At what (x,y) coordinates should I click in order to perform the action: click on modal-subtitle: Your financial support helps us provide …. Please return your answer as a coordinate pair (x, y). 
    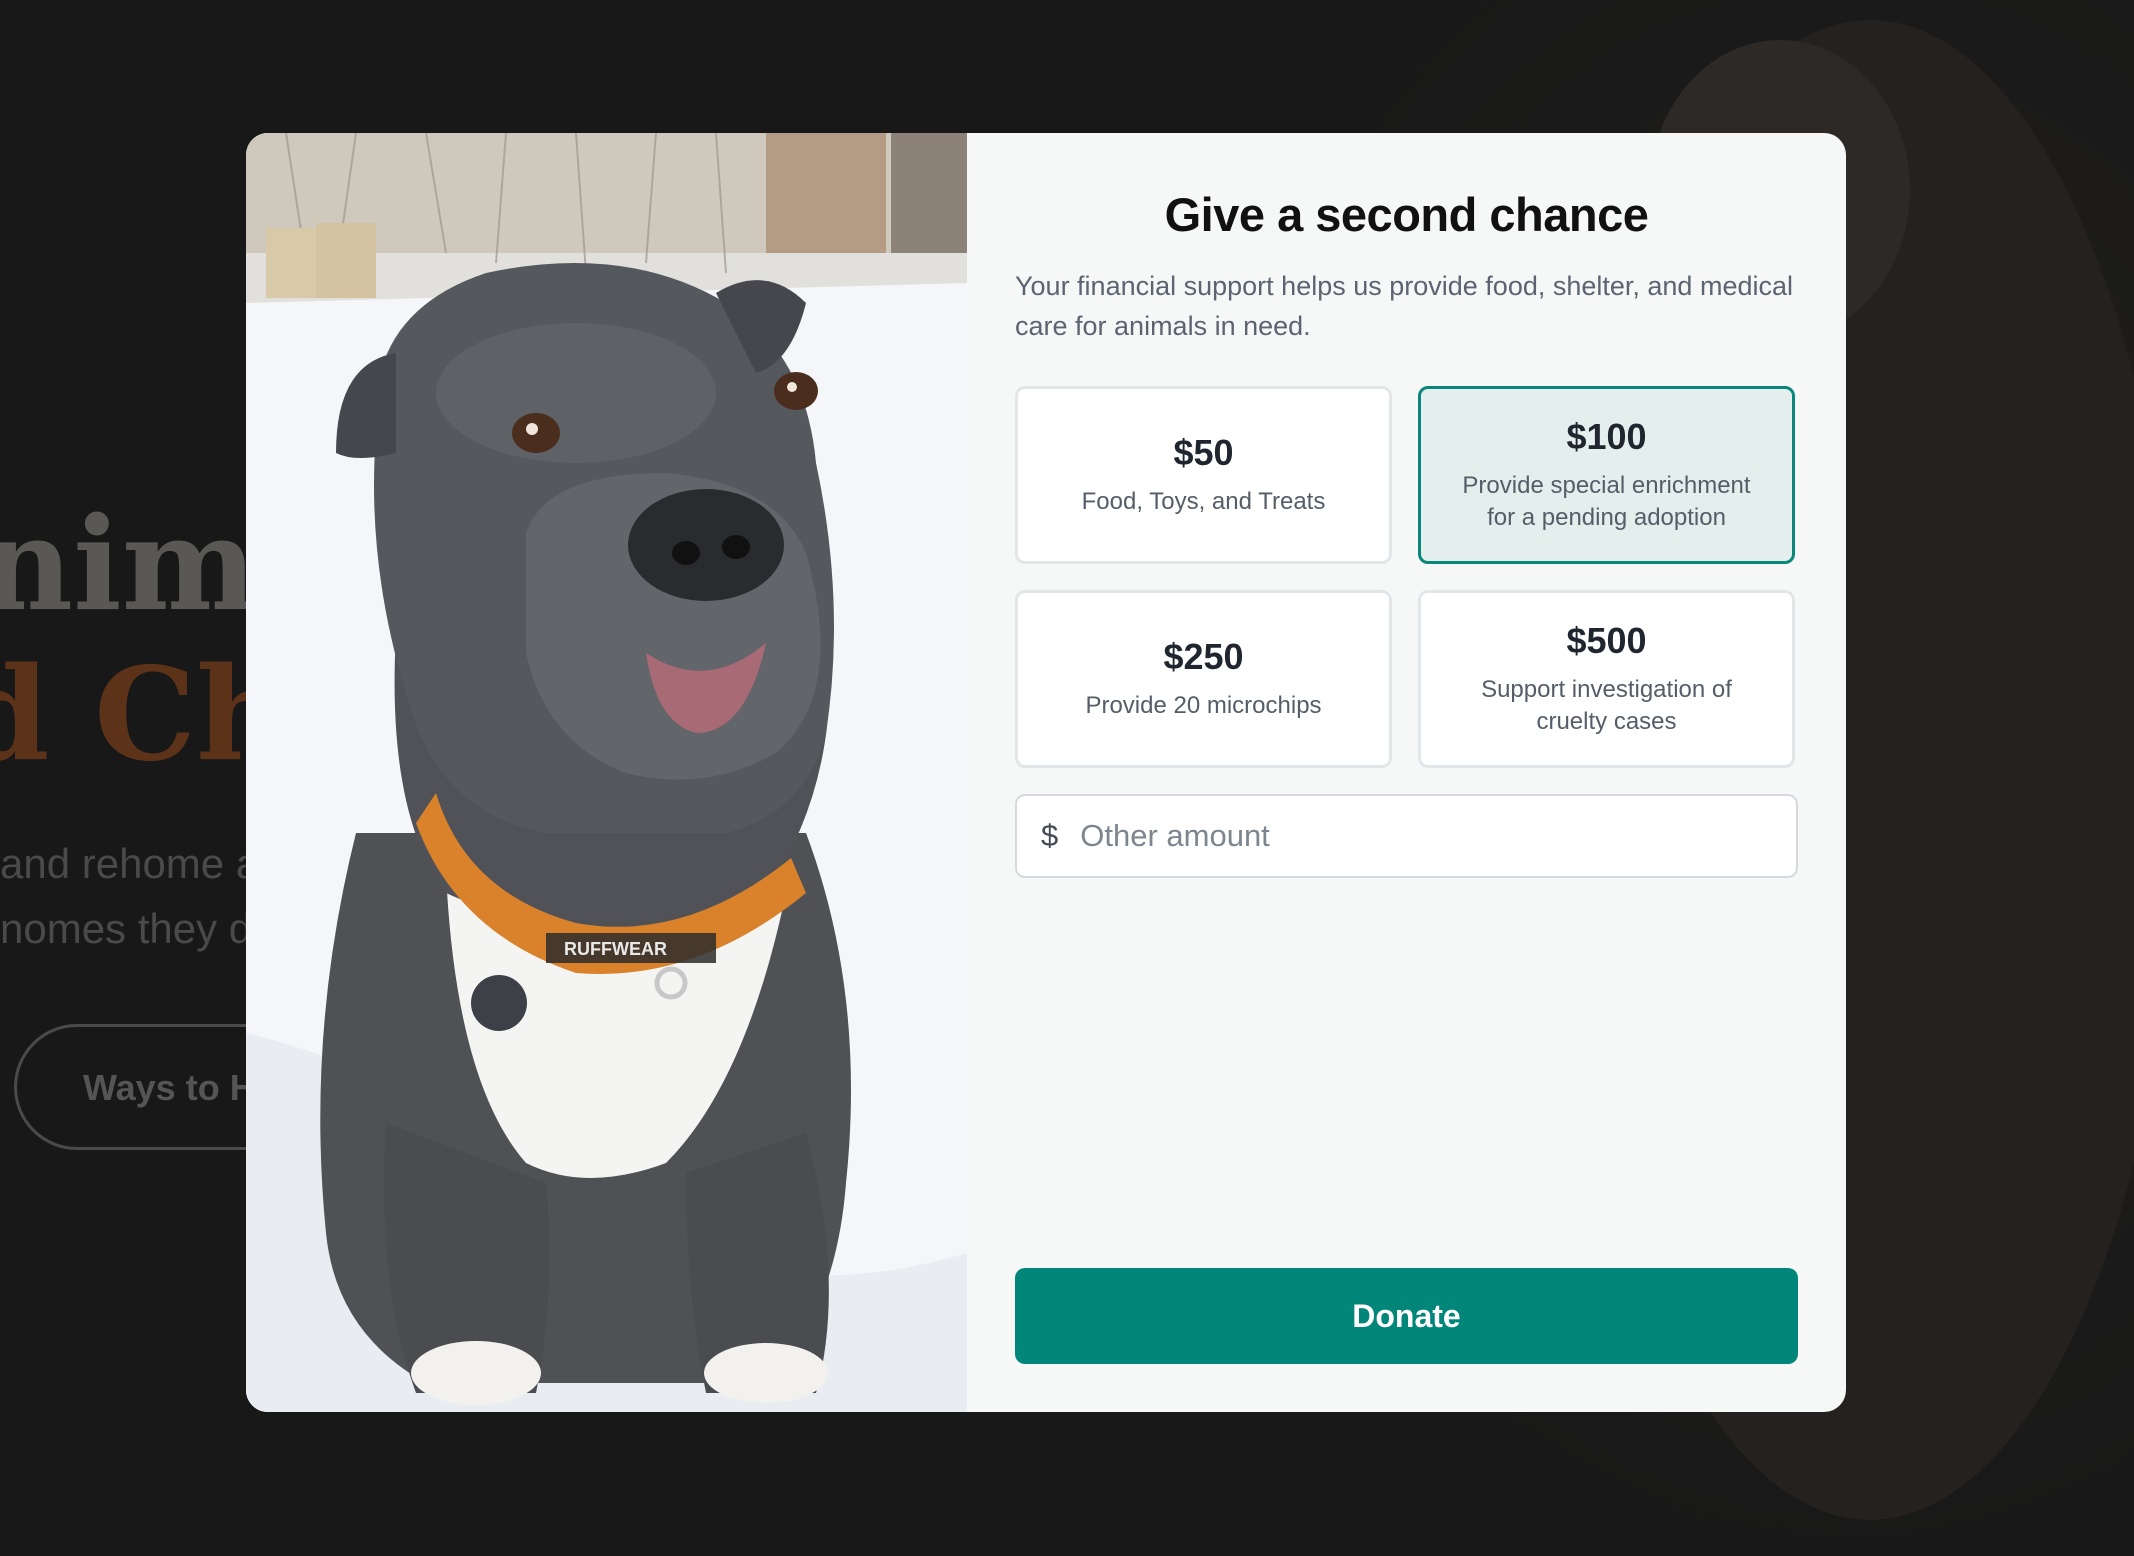
    Looking at the image, I should click on (1404, 306).